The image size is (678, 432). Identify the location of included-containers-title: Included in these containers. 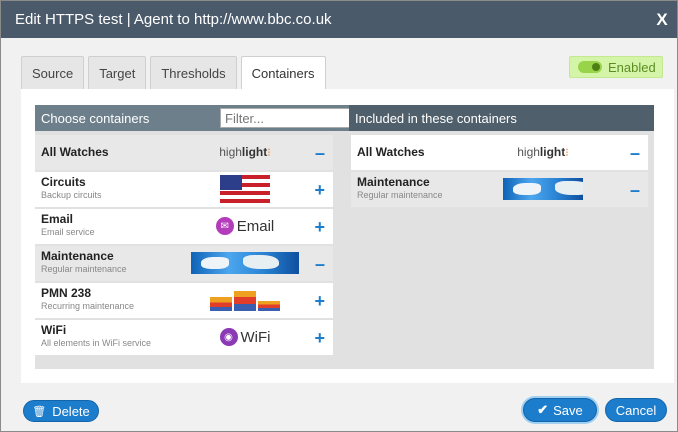
(436, 118).